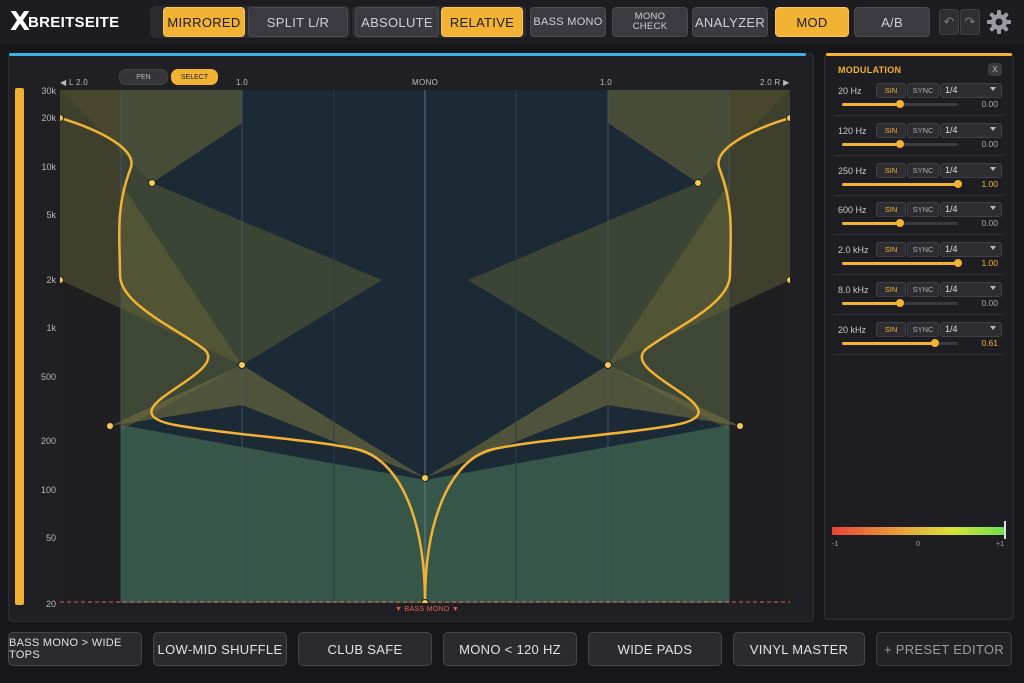 This screenshot has height=683, width=1024. Describe the element at coordinates (870, 70) in the screenshot. I see `modulation-title: MODULATION` at that location.